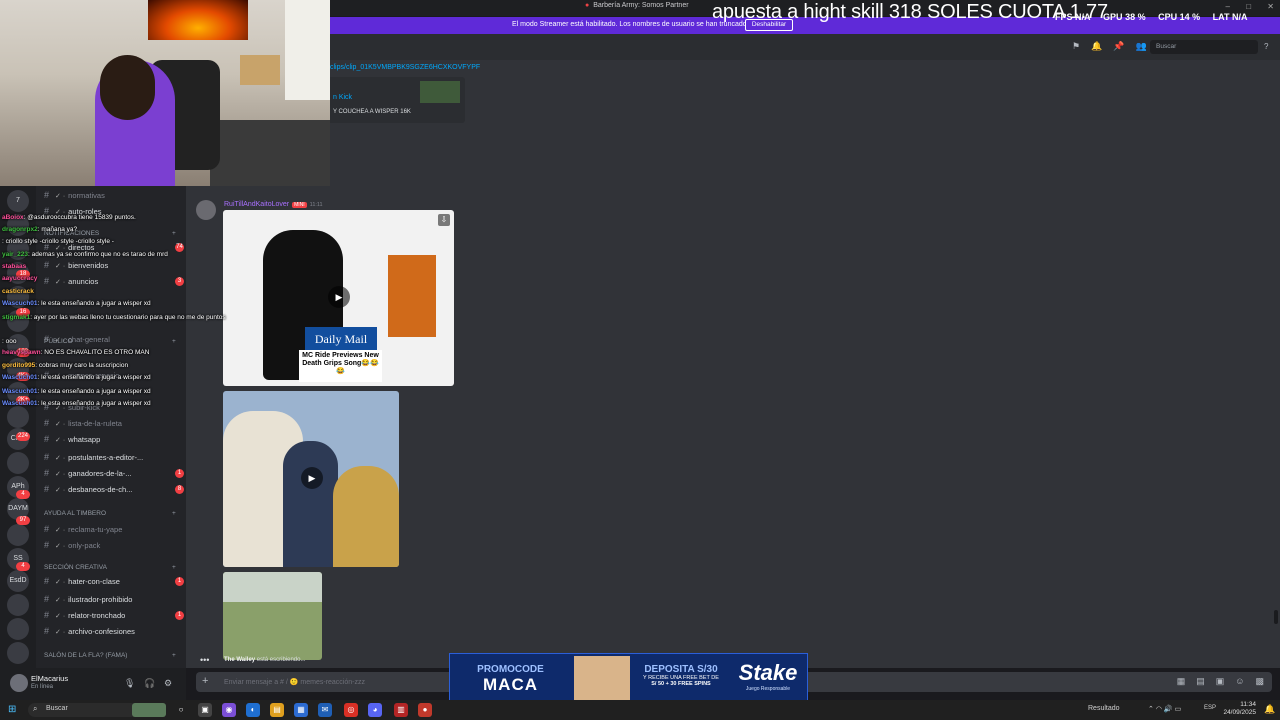  What do you see at coordinates (149, 683) in the screenshot?
I see `headphones-icon: 🎧` at bounding box center [149, 683].